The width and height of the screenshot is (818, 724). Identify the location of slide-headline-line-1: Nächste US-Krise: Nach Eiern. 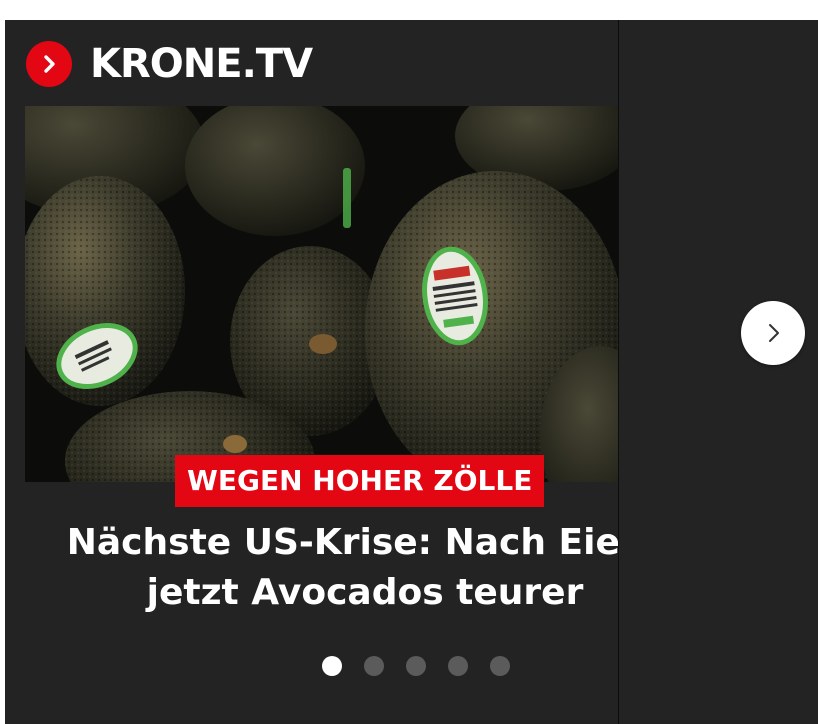
(342, 542).